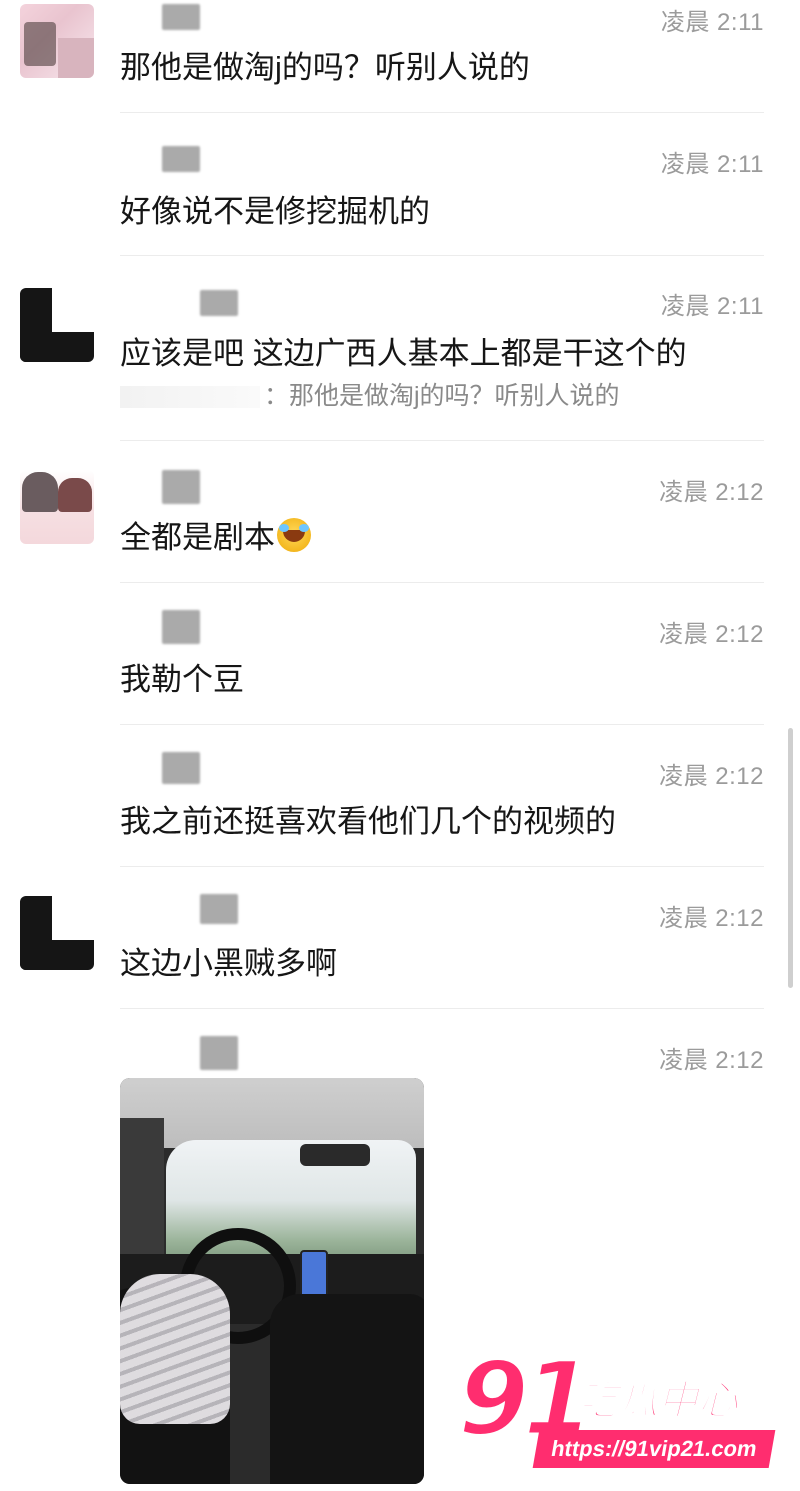 This screenshot has width=800, height=1491. Describe the element at coordinates (325, 64) in the screenshot. I see `message-text: 那他是做淘j的吗？听别人说的` at that location.